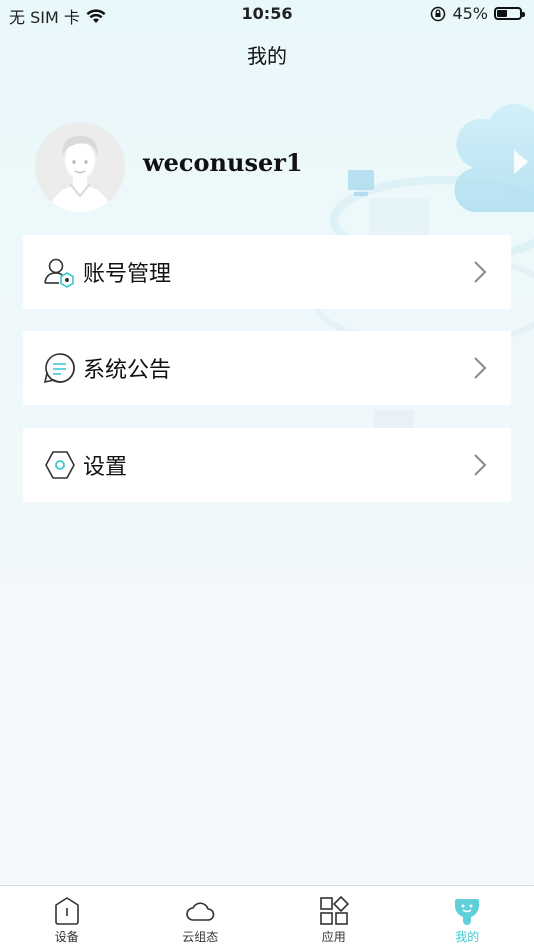 This screenshot has height=951, width=534. What do you see at coordinates (127, 272) in the screenshot?
I see `menu-item-label: 账号管理` at bounding box center [127, 272].